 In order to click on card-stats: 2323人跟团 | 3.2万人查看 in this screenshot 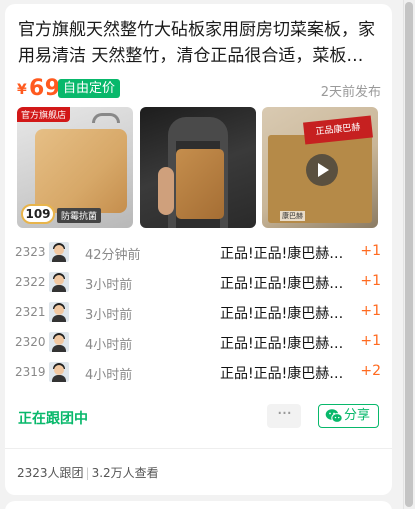, I will do `click(88, 472)`.